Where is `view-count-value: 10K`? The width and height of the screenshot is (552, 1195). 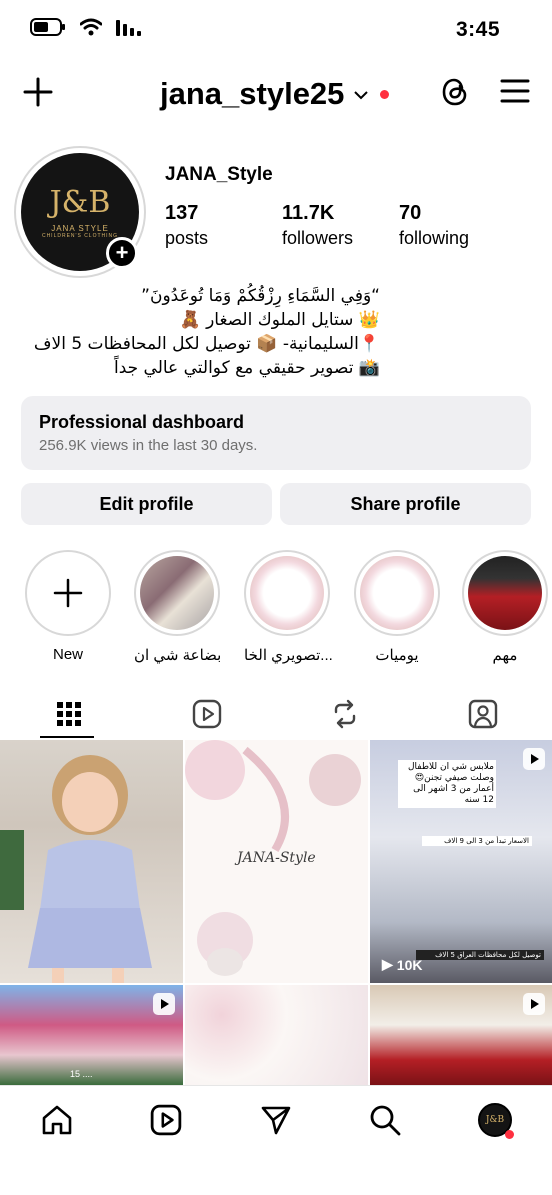 view-count-value: 10K is located at coordinates (409, 964).